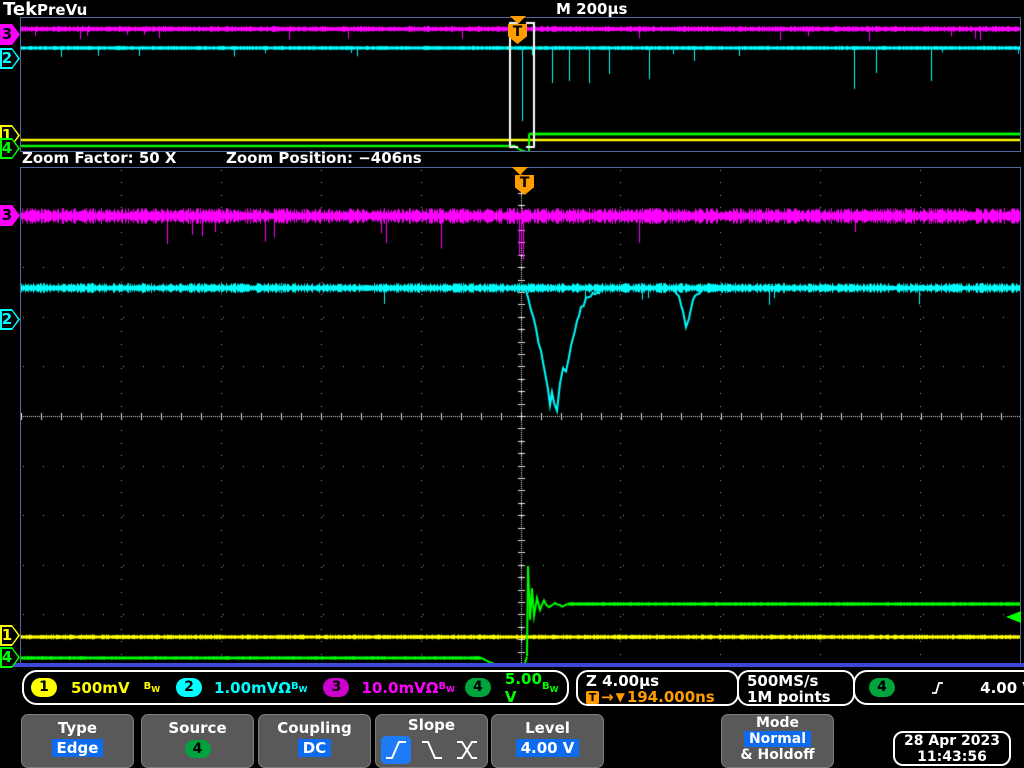  What do you see at coordinates (10, 58) in the screenshot?
I see `overview-ch2-marker: 2` at bounding box center [10, 58].